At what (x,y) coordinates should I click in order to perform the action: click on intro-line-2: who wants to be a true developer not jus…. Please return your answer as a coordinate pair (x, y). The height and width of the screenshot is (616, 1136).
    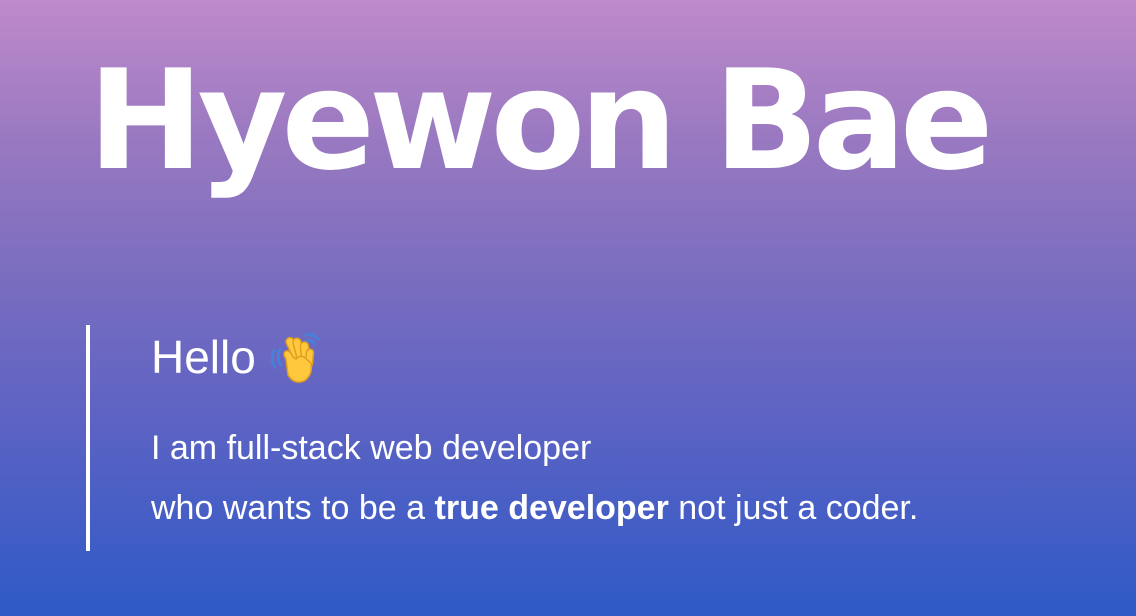
    Looking at the image, I should click on (534, 508).